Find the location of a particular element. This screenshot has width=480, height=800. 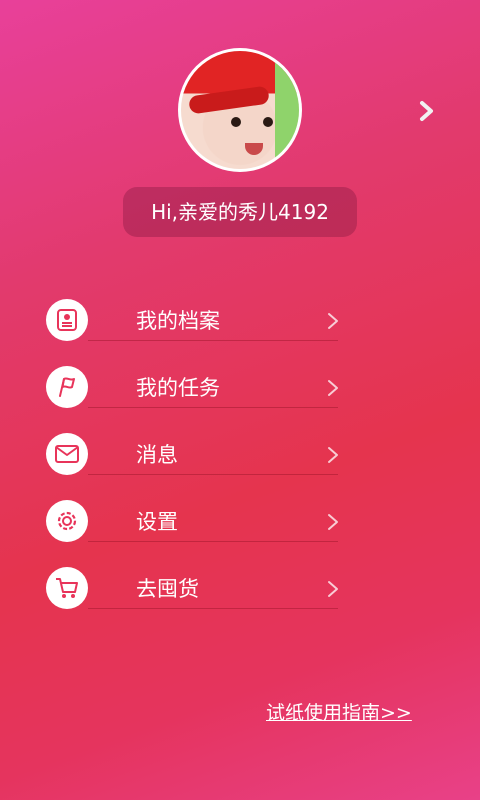

envelope-icon is located at coordinates (67, 454).